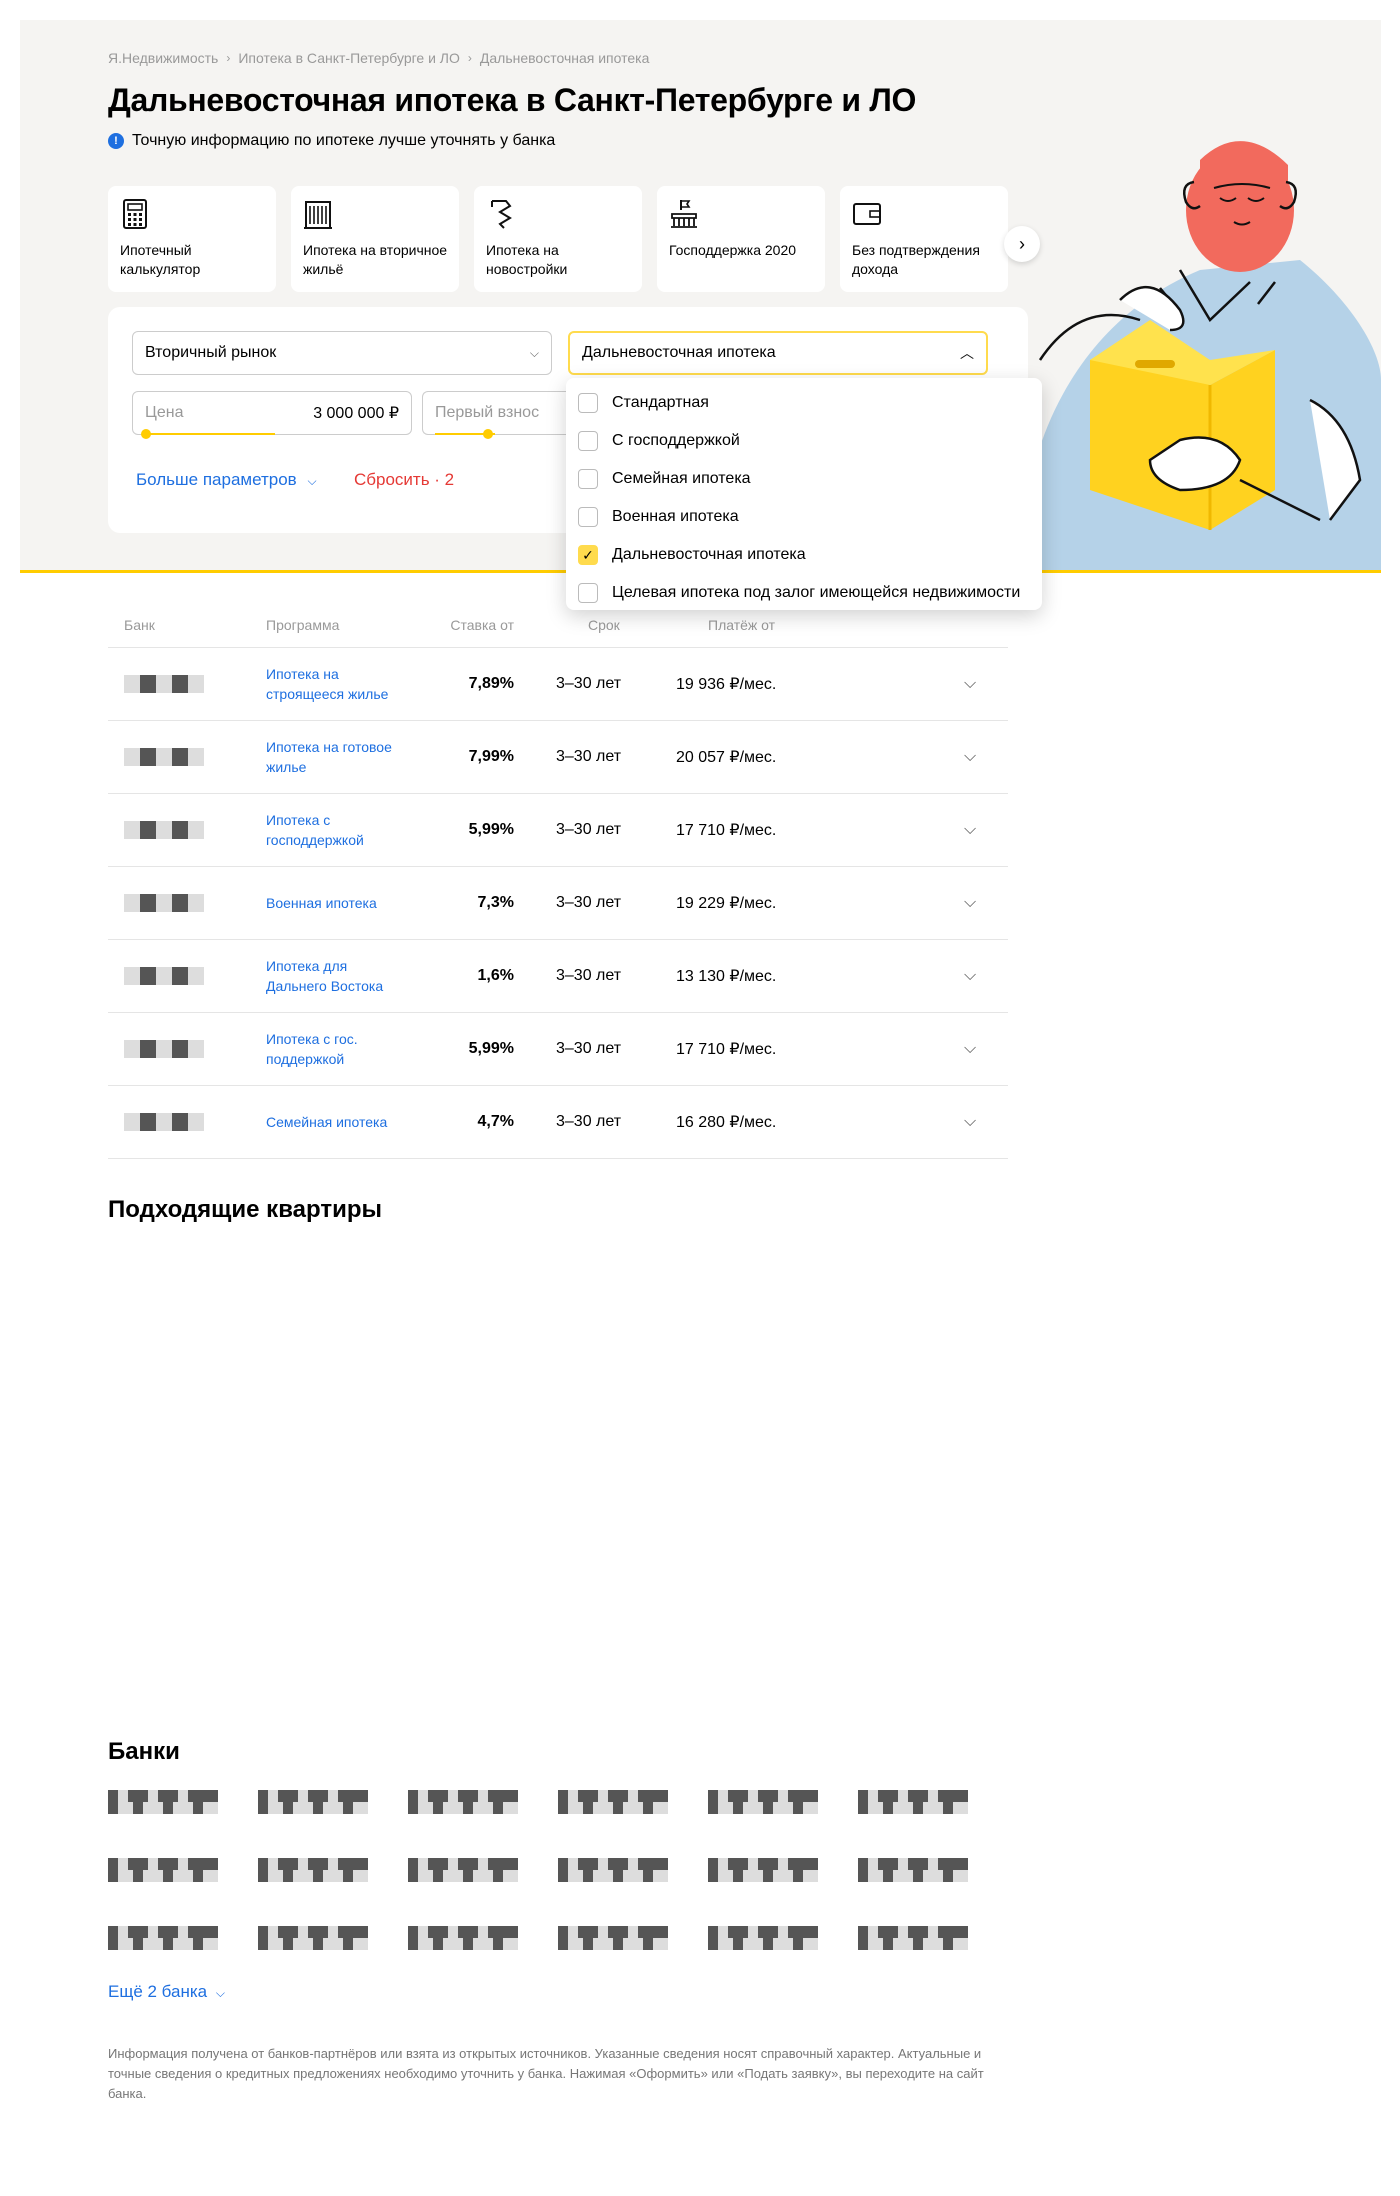  I want to click on card-new-buildings: Ипотека на новостройки, so click(558, 239).